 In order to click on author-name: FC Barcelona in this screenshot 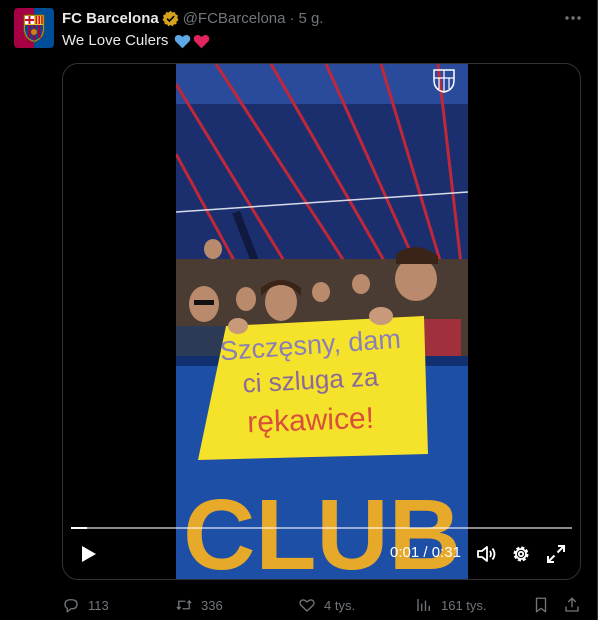, I will do `click(110, 18)`.